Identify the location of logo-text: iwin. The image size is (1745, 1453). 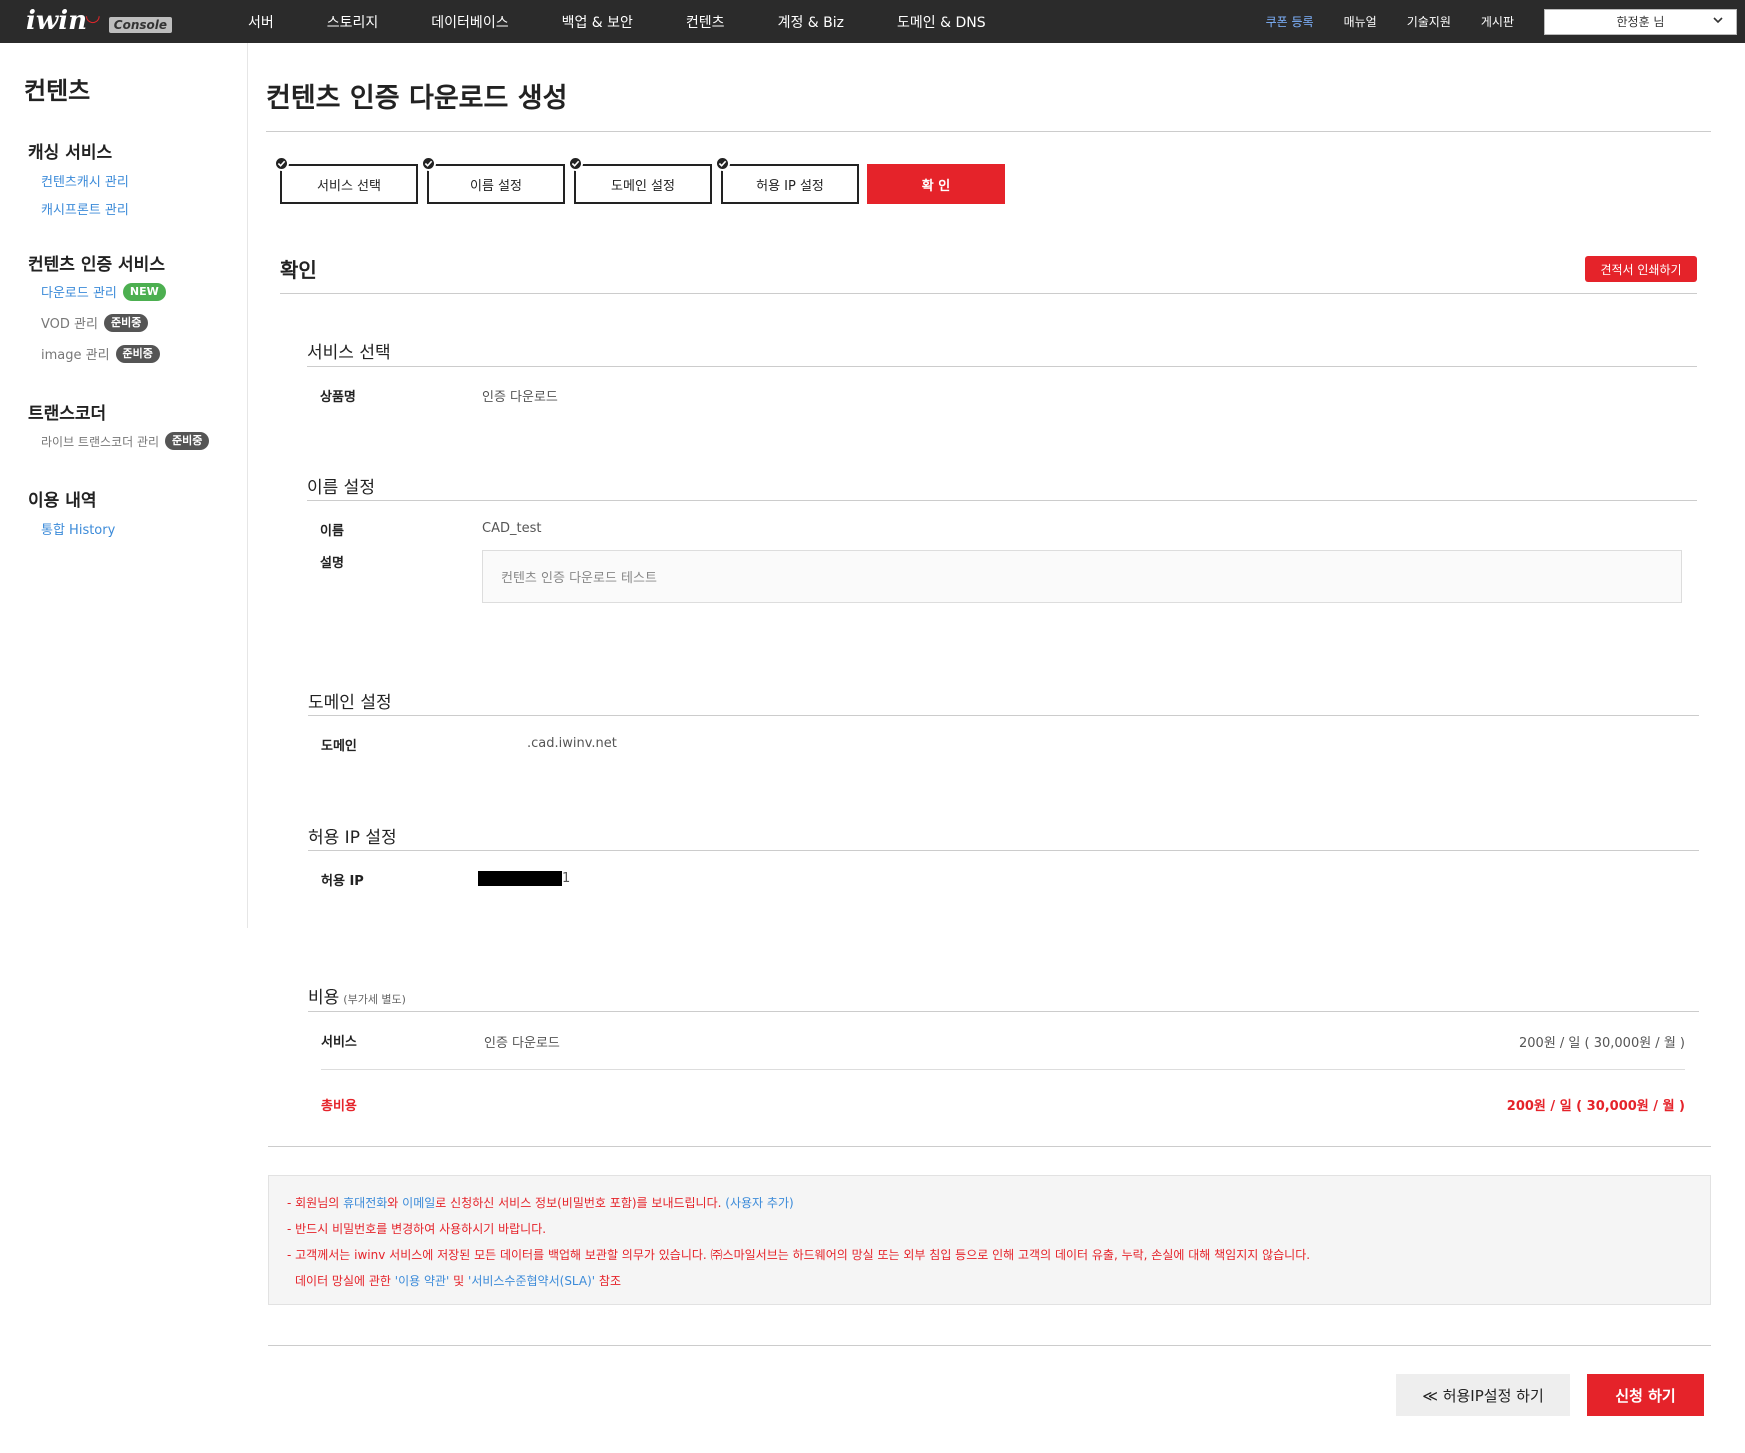
(57, 21).